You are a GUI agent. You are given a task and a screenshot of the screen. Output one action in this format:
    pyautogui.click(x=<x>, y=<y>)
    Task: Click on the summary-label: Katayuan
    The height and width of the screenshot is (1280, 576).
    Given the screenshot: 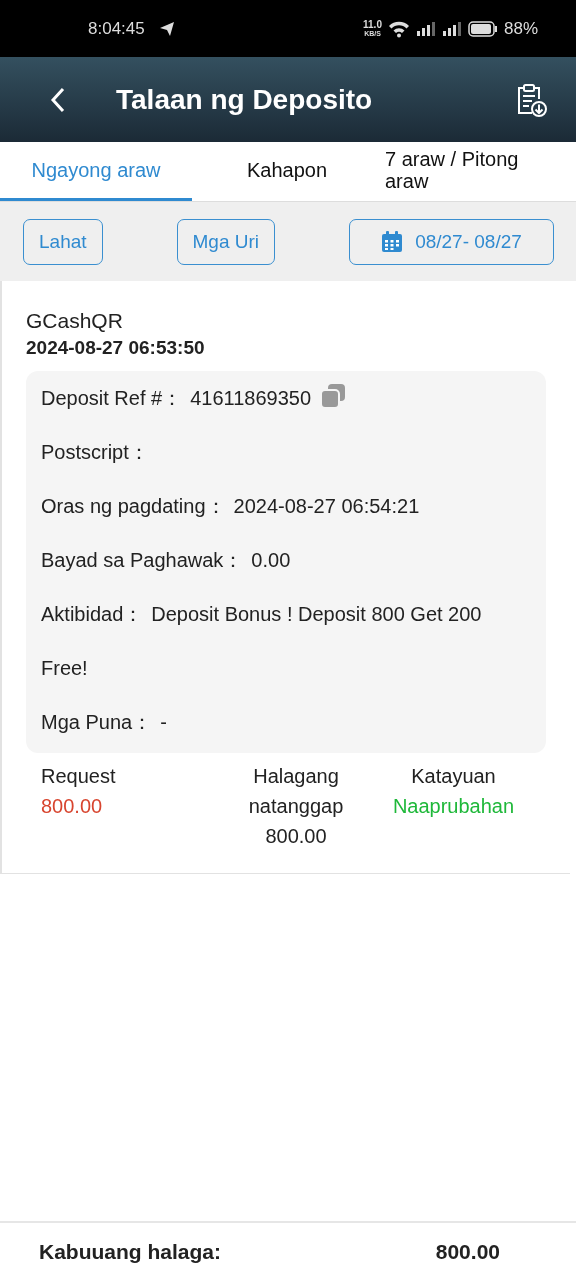 What is the action you would take?
    pyautogui.click(x=453, y=776)
    